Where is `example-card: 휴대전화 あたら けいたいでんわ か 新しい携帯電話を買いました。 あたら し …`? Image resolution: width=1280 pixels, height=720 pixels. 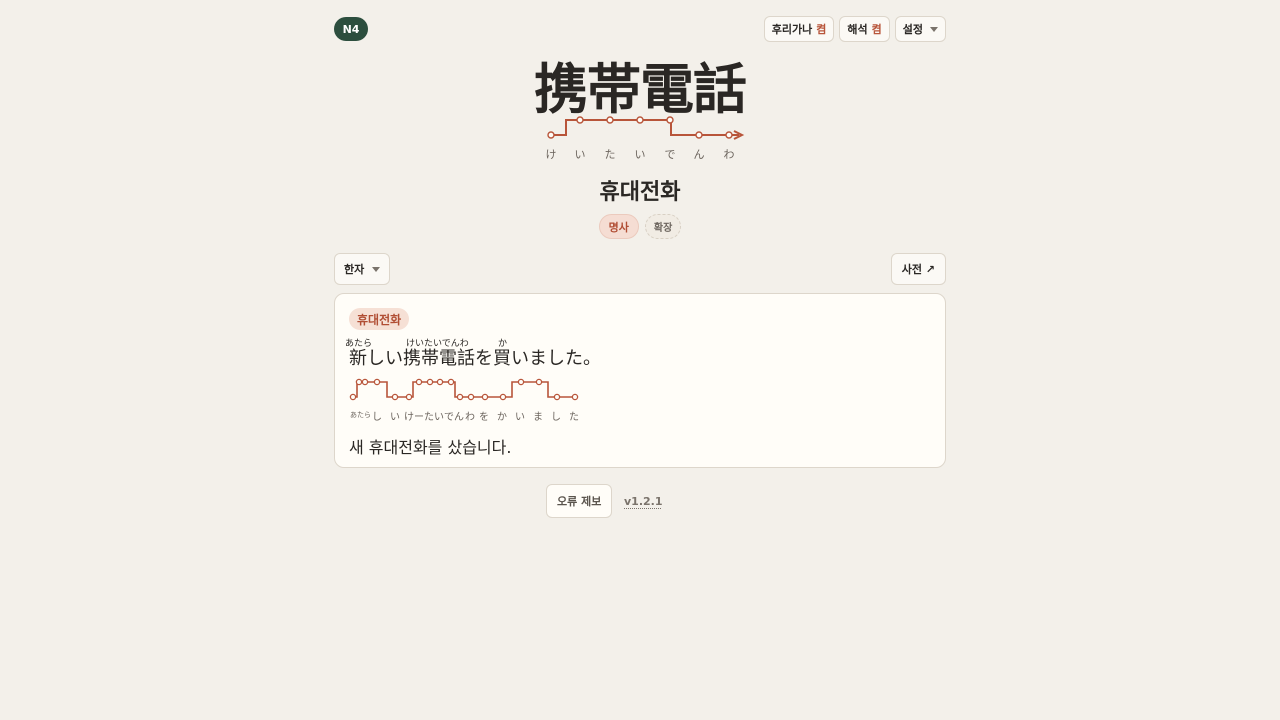
example-card: 휴대전화 あたら けいたいでんわ か 新しい携帯電話を買いました。 あたら し … is located at coordinates (640, 380).